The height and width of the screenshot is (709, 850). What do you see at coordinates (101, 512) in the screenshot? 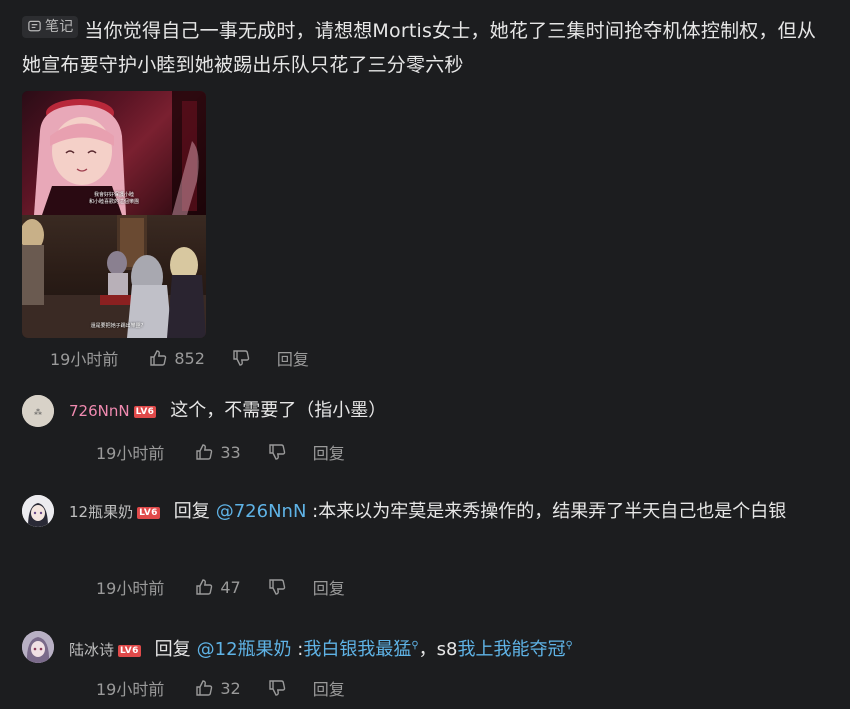
I see `username: 12瓶果奶` at bounding box center [101, 512].